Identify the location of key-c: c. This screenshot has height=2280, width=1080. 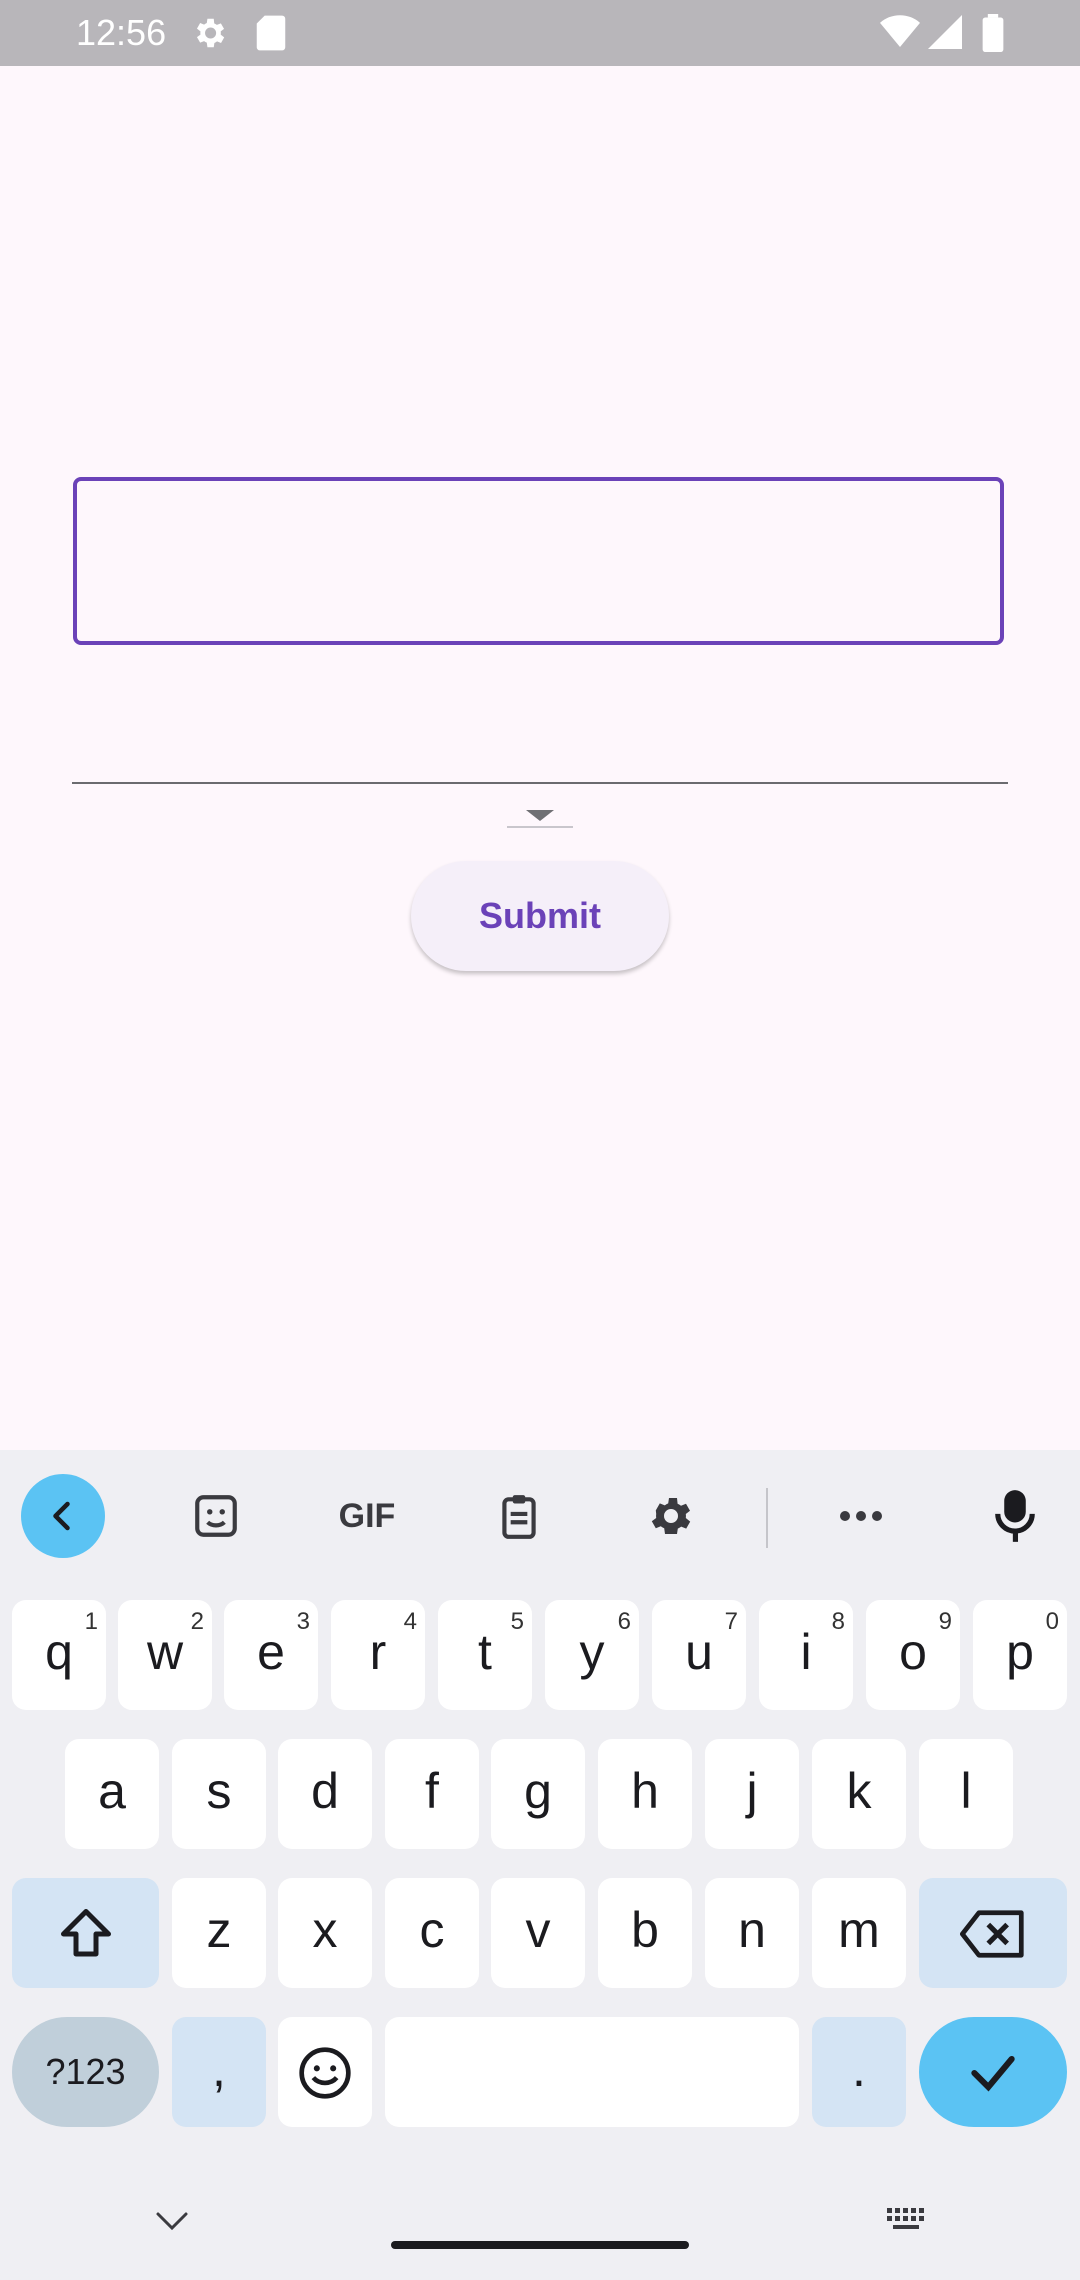
(432, 1933).